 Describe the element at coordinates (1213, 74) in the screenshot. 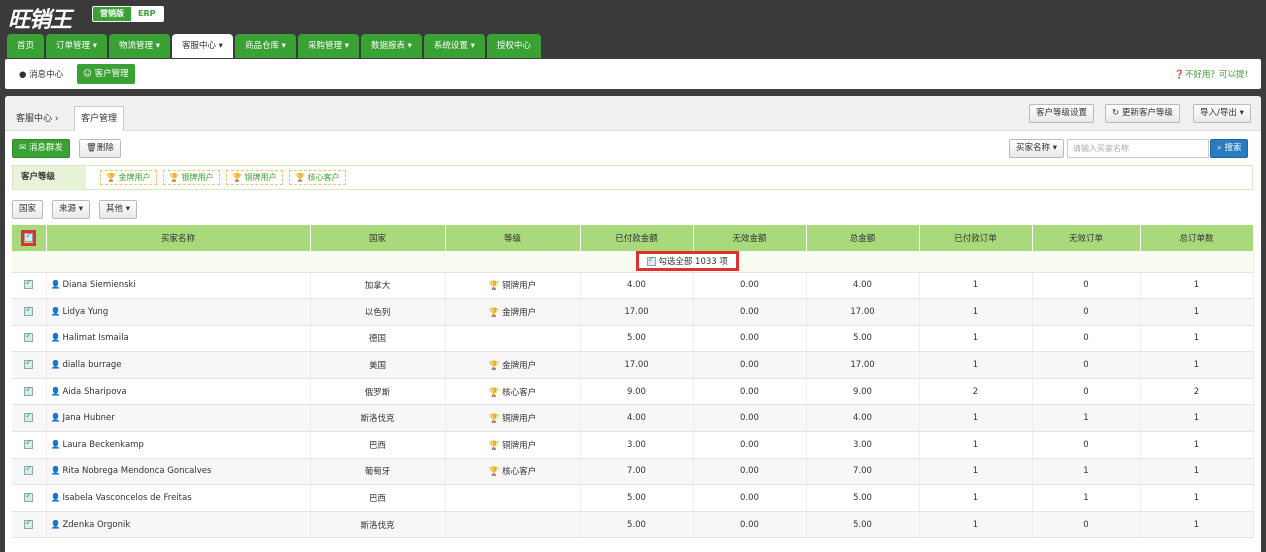

I see `feedback-link: ❓不好用？可以提！` at that location.